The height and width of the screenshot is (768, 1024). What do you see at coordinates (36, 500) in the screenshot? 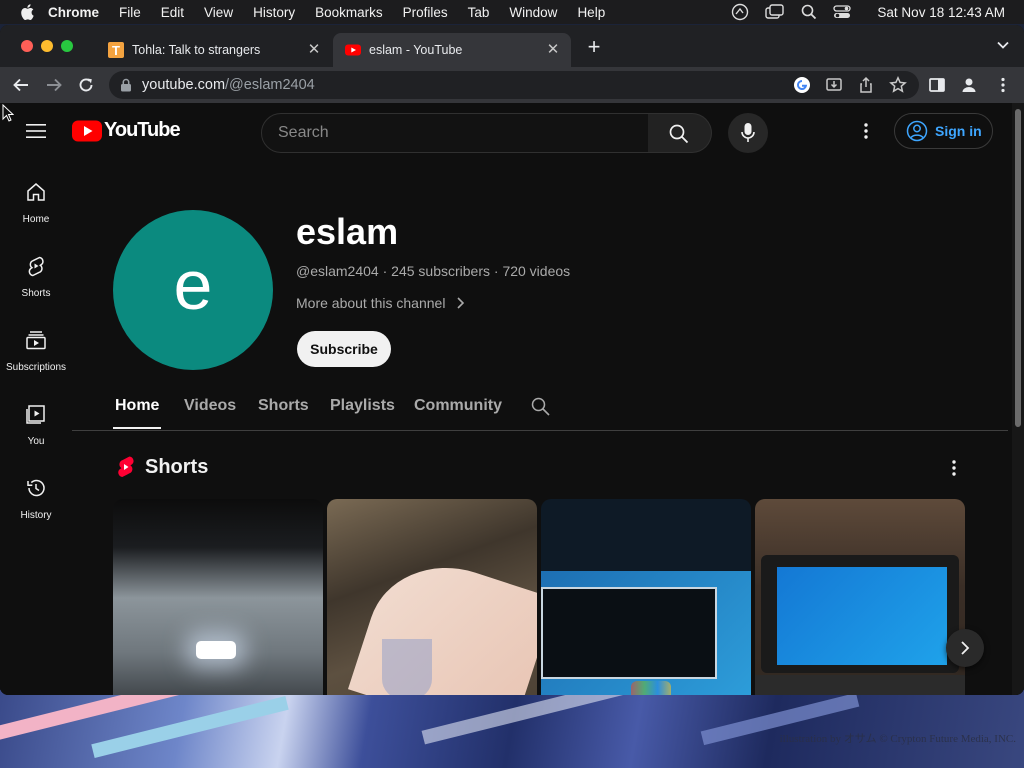
I see `nav-item-history: History` at bounding box center [36, 500].